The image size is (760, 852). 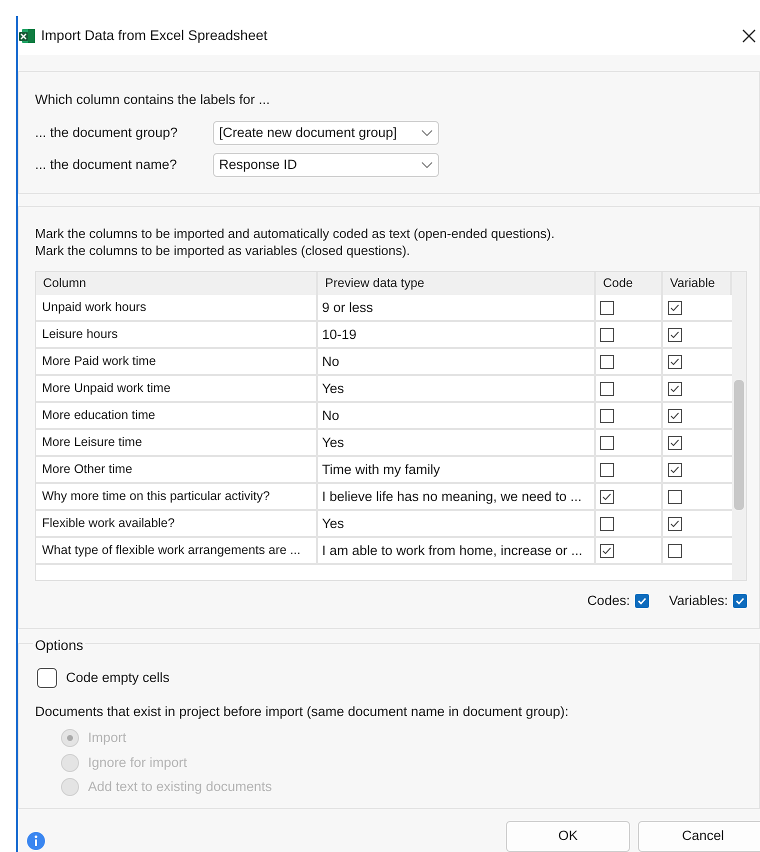 What do you see at coordinates (177, 469) in the screenshot?
I see `table-cell: More Other time` at bounding box center [177, 469].